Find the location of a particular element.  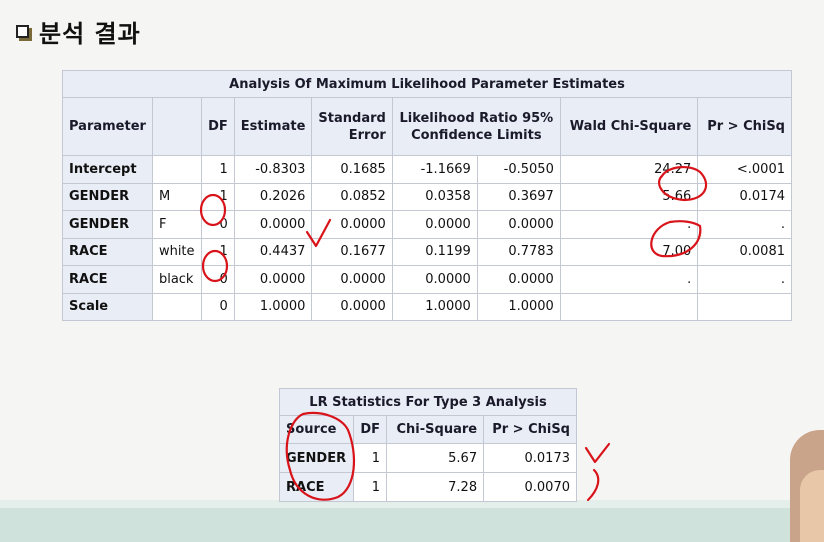

table-caption: LR Statistics For Type 3 Analysis is located at coordinates (428, 402).